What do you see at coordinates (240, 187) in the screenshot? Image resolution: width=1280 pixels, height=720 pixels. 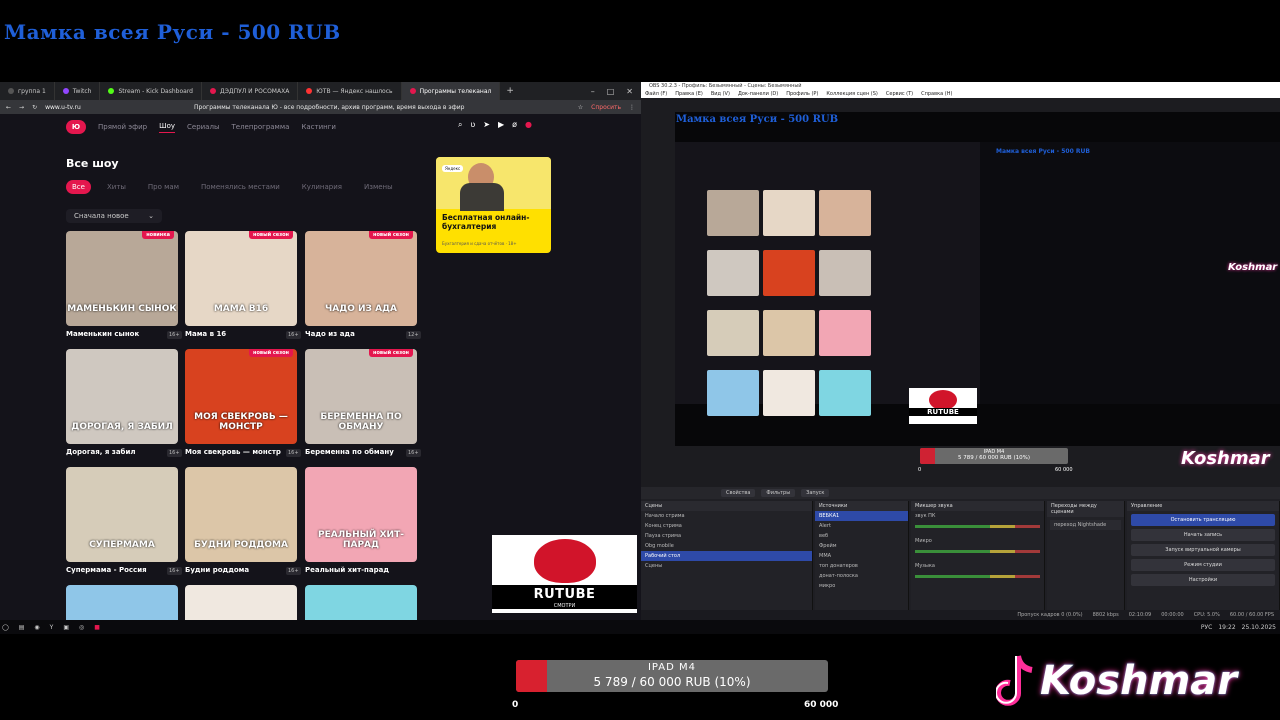 I see `chip-swap: Поменялись местами` at bounding box center [240, 187].